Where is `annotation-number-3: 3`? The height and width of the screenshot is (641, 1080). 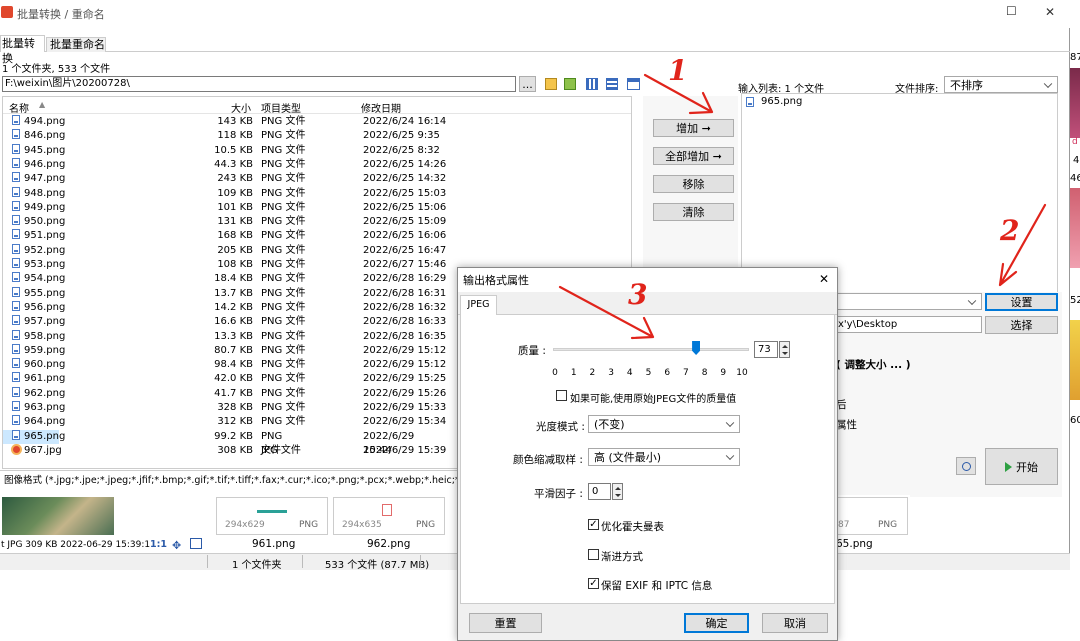
annotation-number-3: 3 is located at coordinates (637, 294).